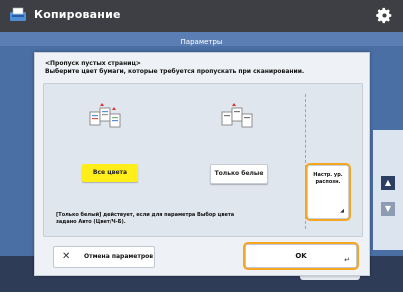  I want to click on triangle-down-icon: ▼, so click(388, 209).